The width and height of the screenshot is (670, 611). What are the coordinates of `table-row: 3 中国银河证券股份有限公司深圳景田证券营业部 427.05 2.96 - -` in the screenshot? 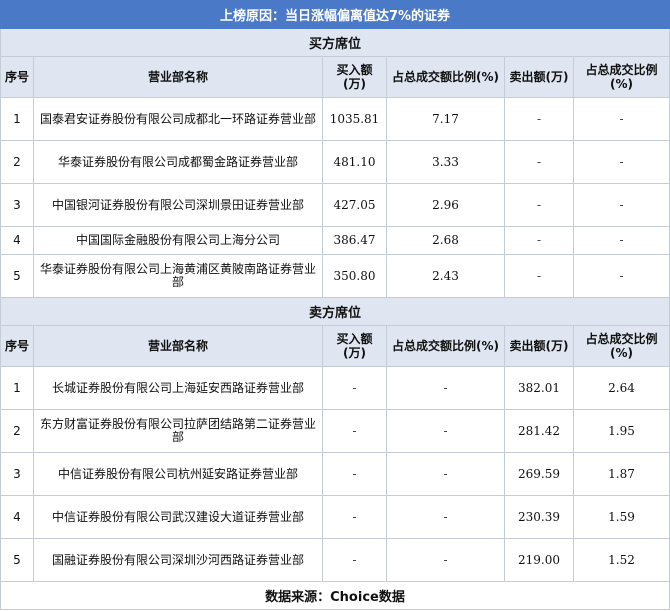 It's located at (335, 205).